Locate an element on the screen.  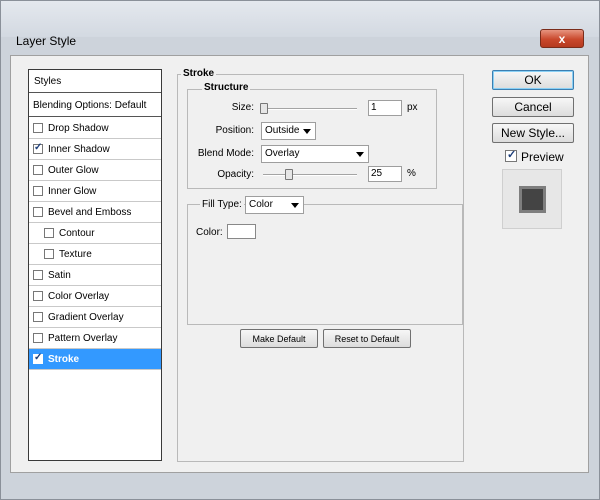
blend-mode-label: Blend Mode: is located at coordinates (225, 153).